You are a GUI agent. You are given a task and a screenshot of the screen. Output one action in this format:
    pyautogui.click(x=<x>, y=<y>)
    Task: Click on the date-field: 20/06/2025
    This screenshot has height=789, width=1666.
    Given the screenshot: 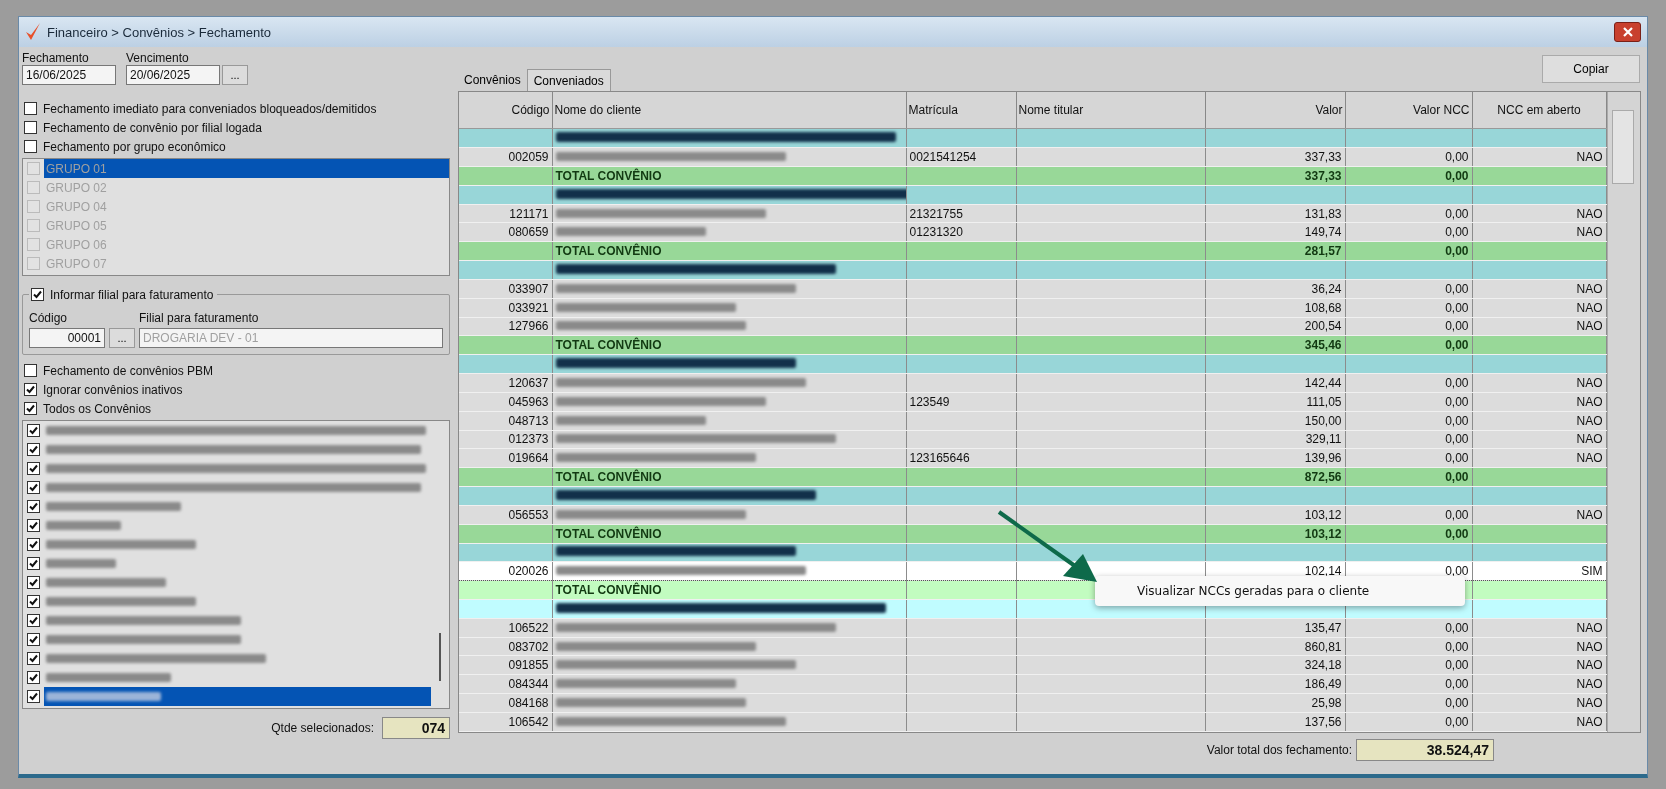 What is the action you would take?
    pyautogui.click(x=173, y=75)
    